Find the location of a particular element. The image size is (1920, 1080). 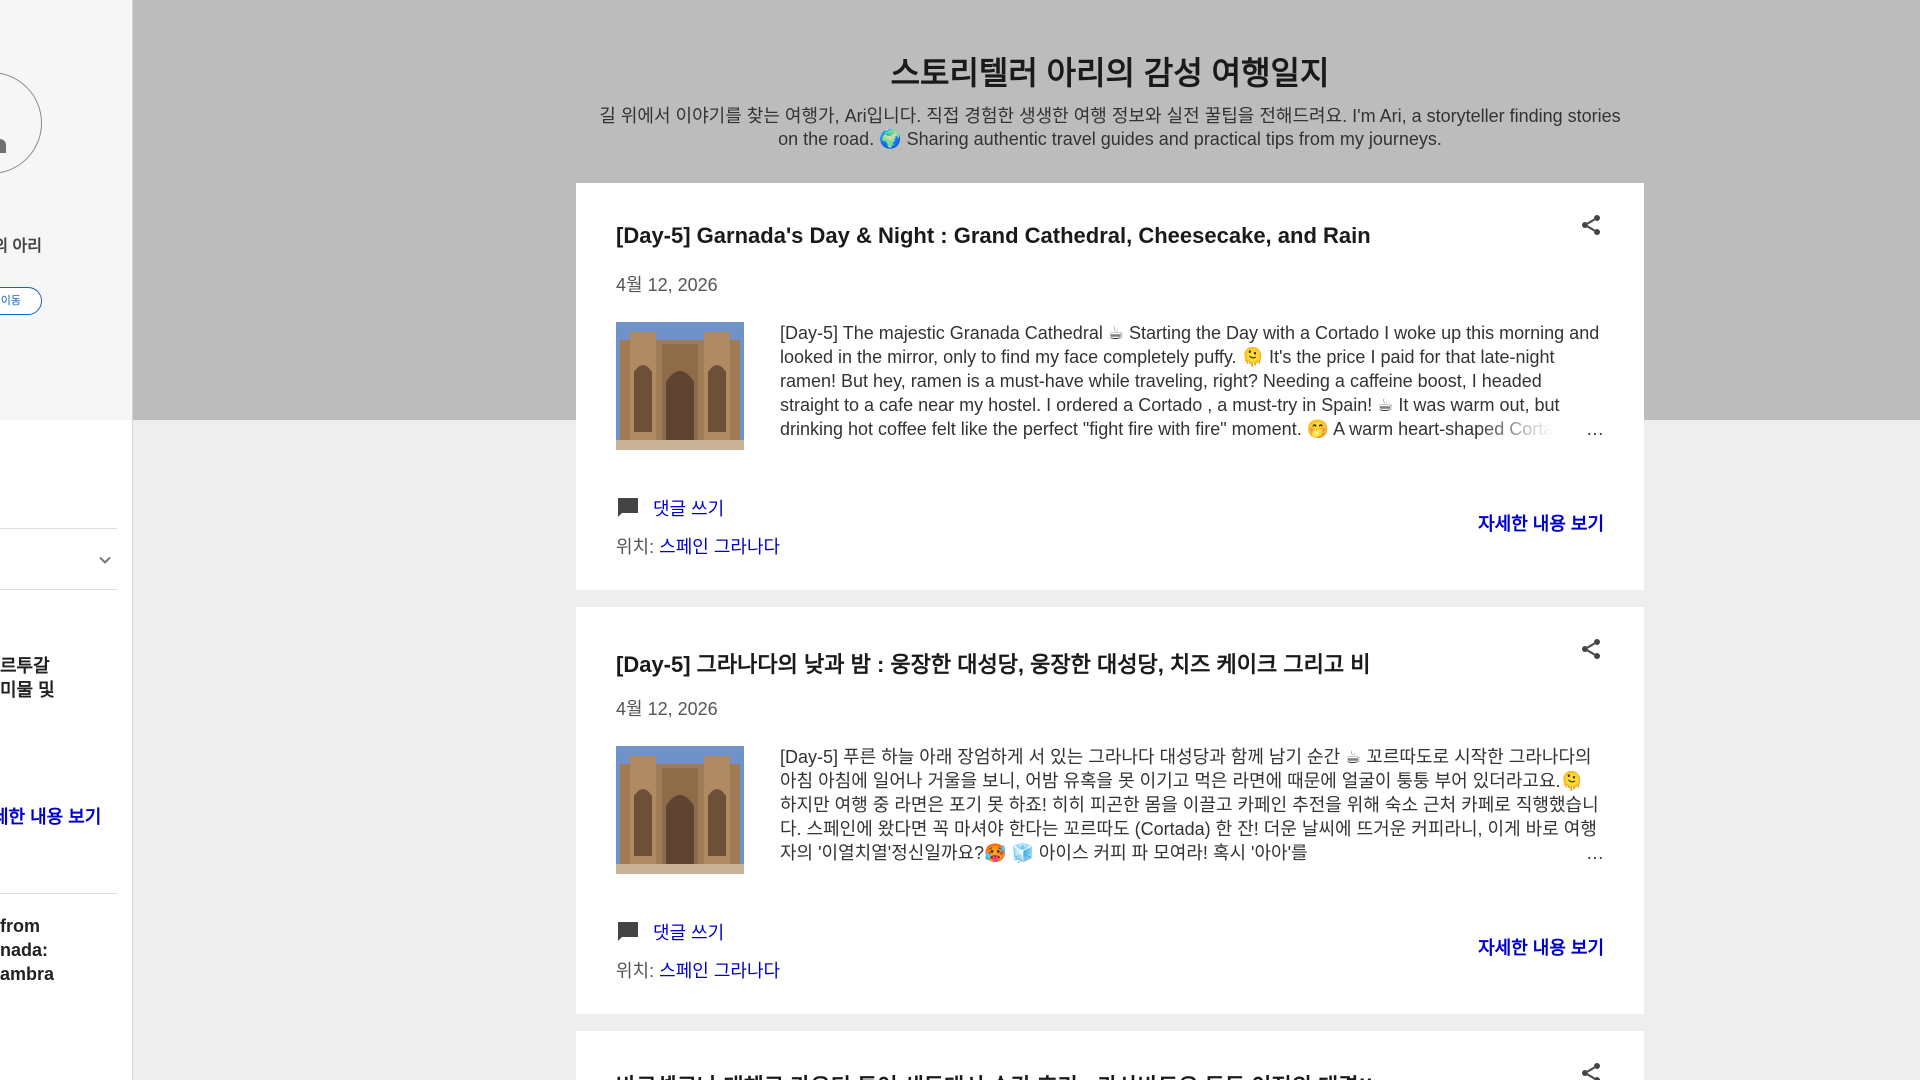

blog-title: 스토리텔러 아리의 감성 여행일지 is located at coordinates (1110, 71).